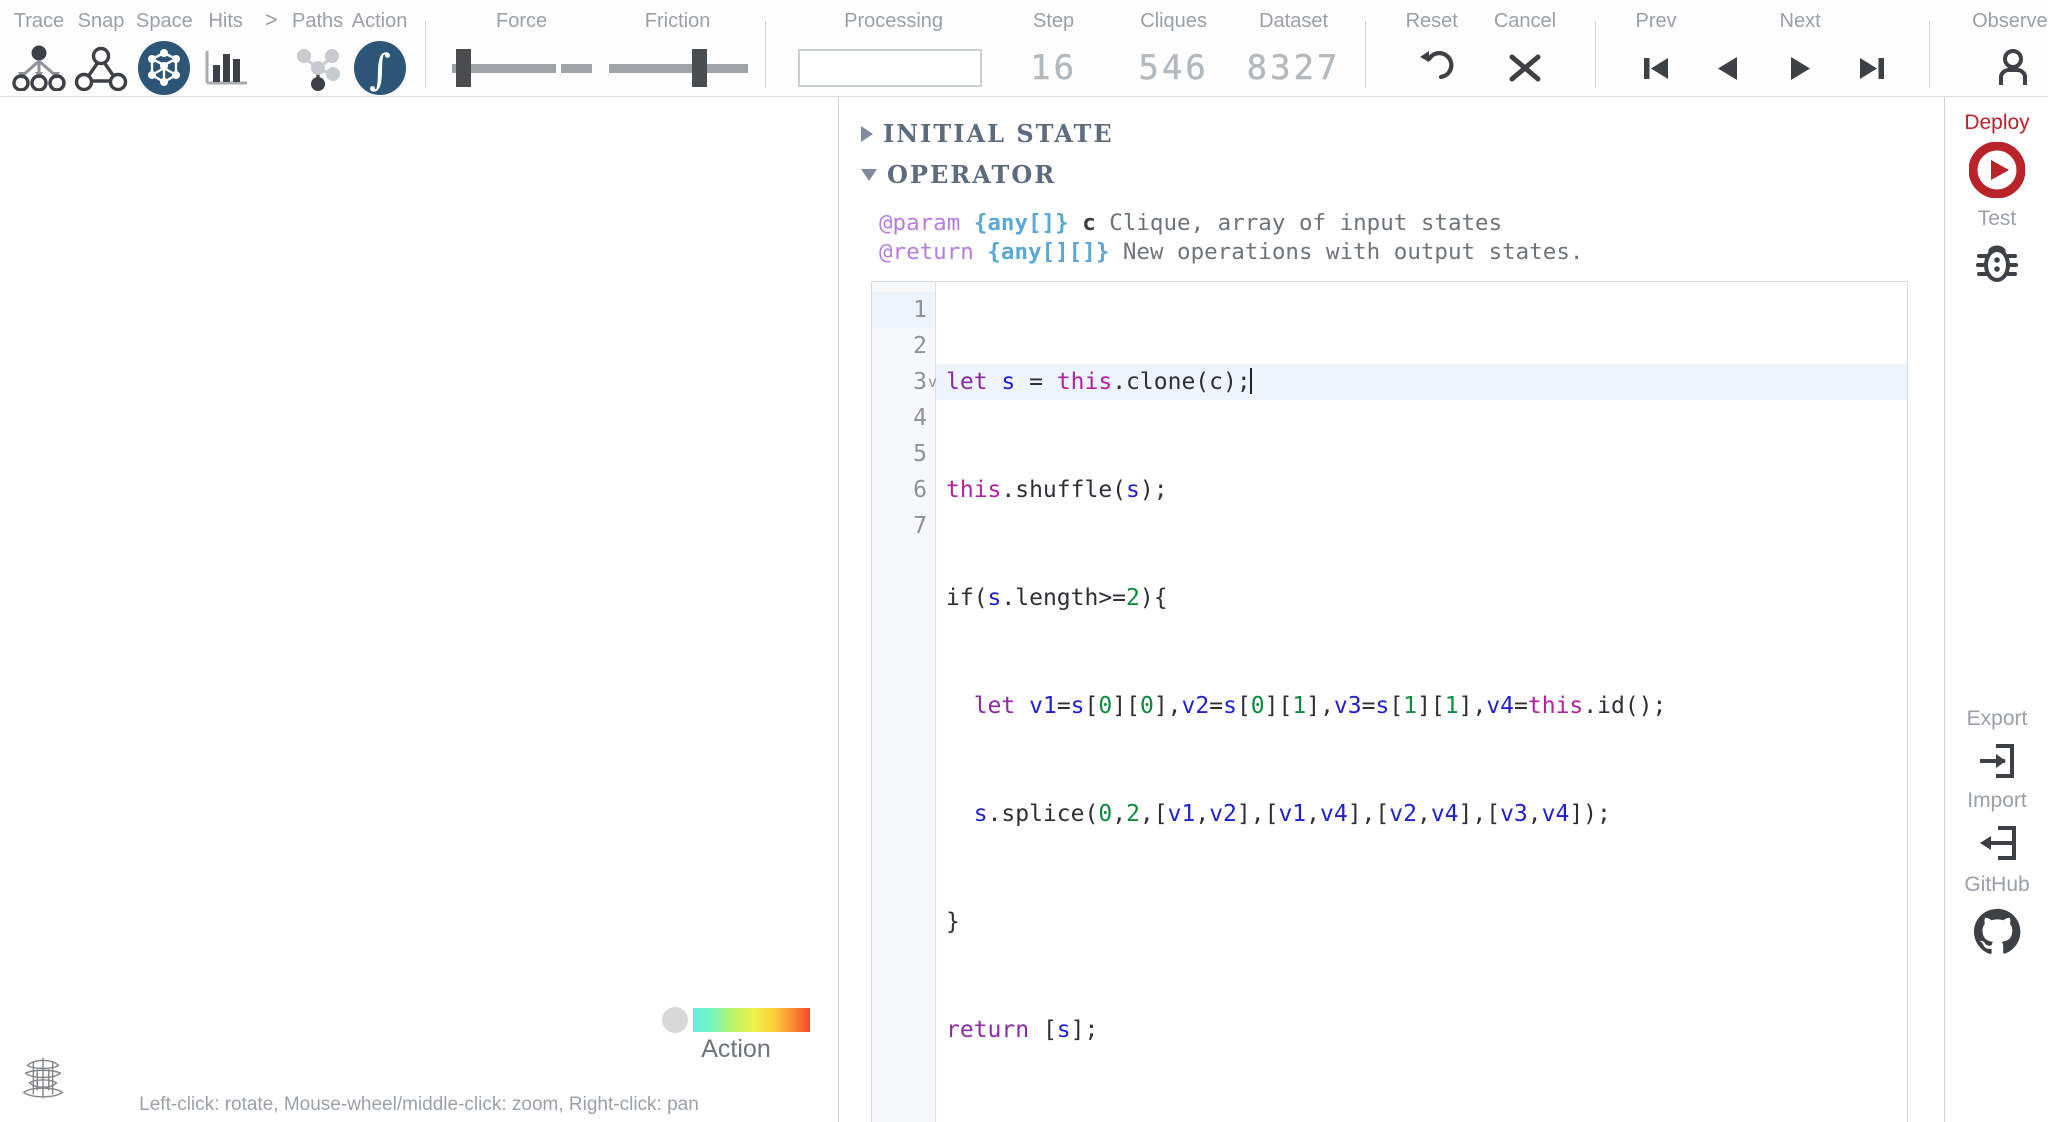 The image size is (2048, 1122). Describe the element at coordinates (869, 174) in the screenshot. I see `chevron-down-icon` at that location.